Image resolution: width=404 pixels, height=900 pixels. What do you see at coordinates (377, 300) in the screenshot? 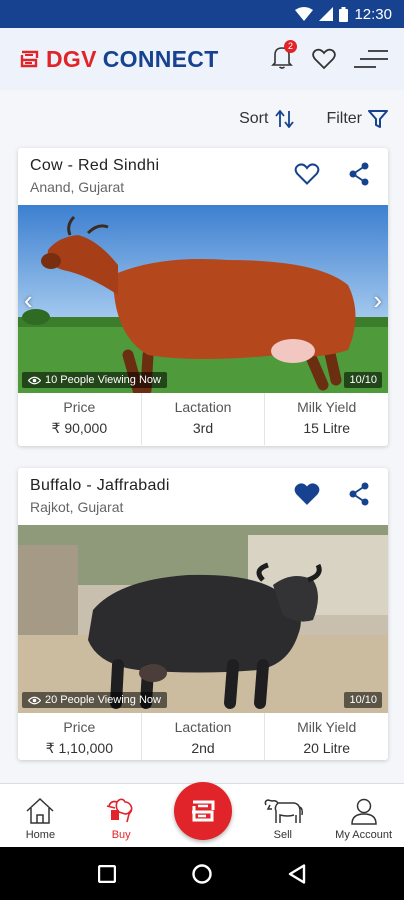
I see `next-photo-button: ›` at bounding box center [377, 300].